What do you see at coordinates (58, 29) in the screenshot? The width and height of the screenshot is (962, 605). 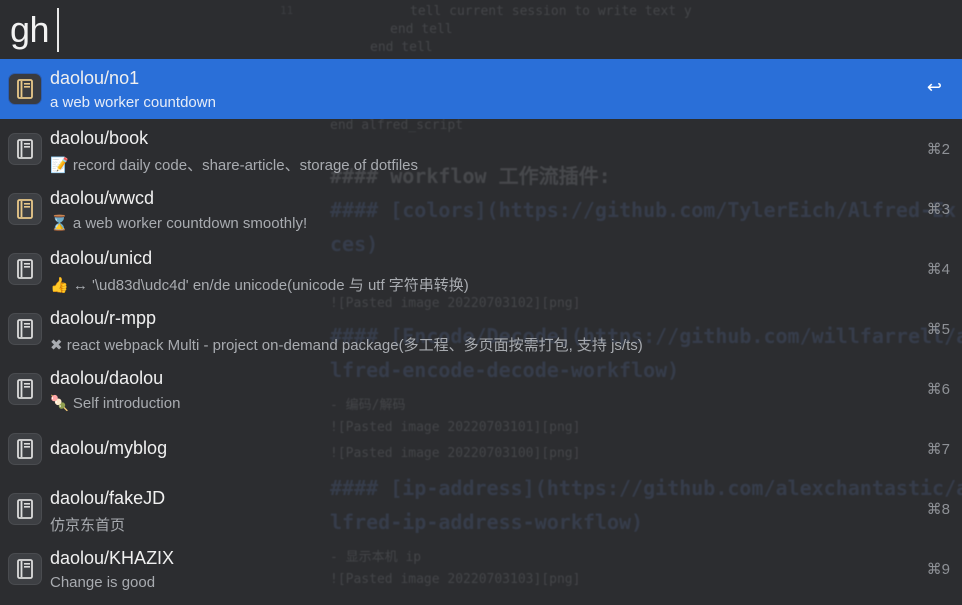 I see `text-caret` at bounding box center [58, 29].